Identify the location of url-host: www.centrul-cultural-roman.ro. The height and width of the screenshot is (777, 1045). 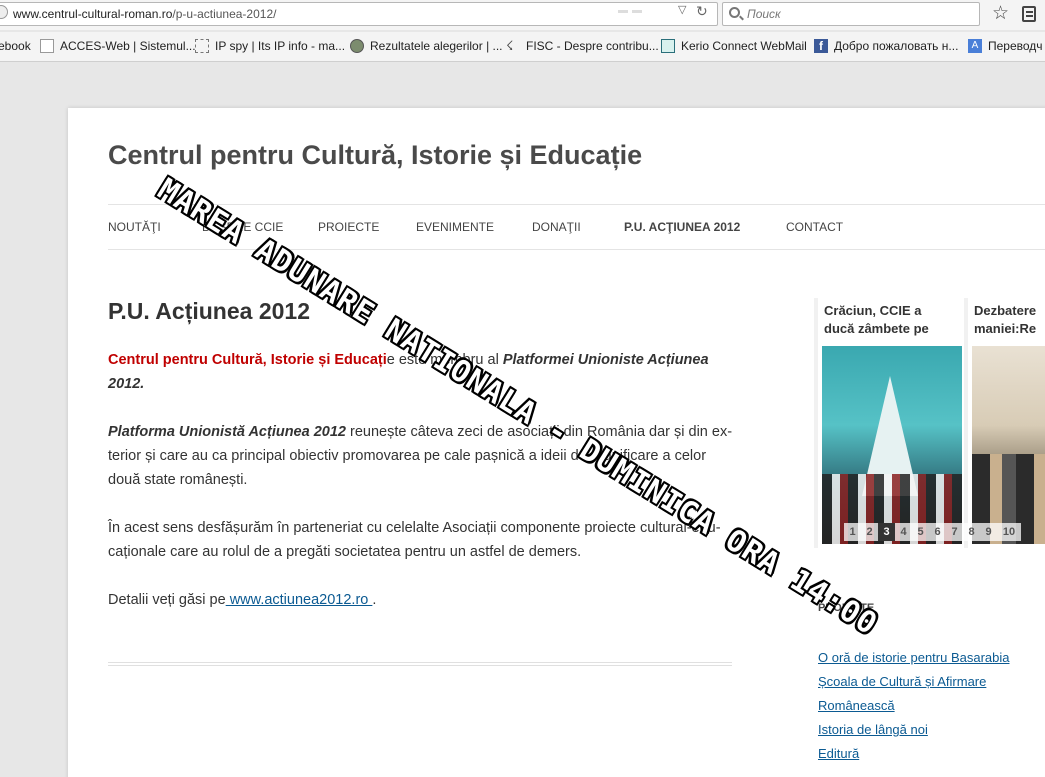
(93, 14).